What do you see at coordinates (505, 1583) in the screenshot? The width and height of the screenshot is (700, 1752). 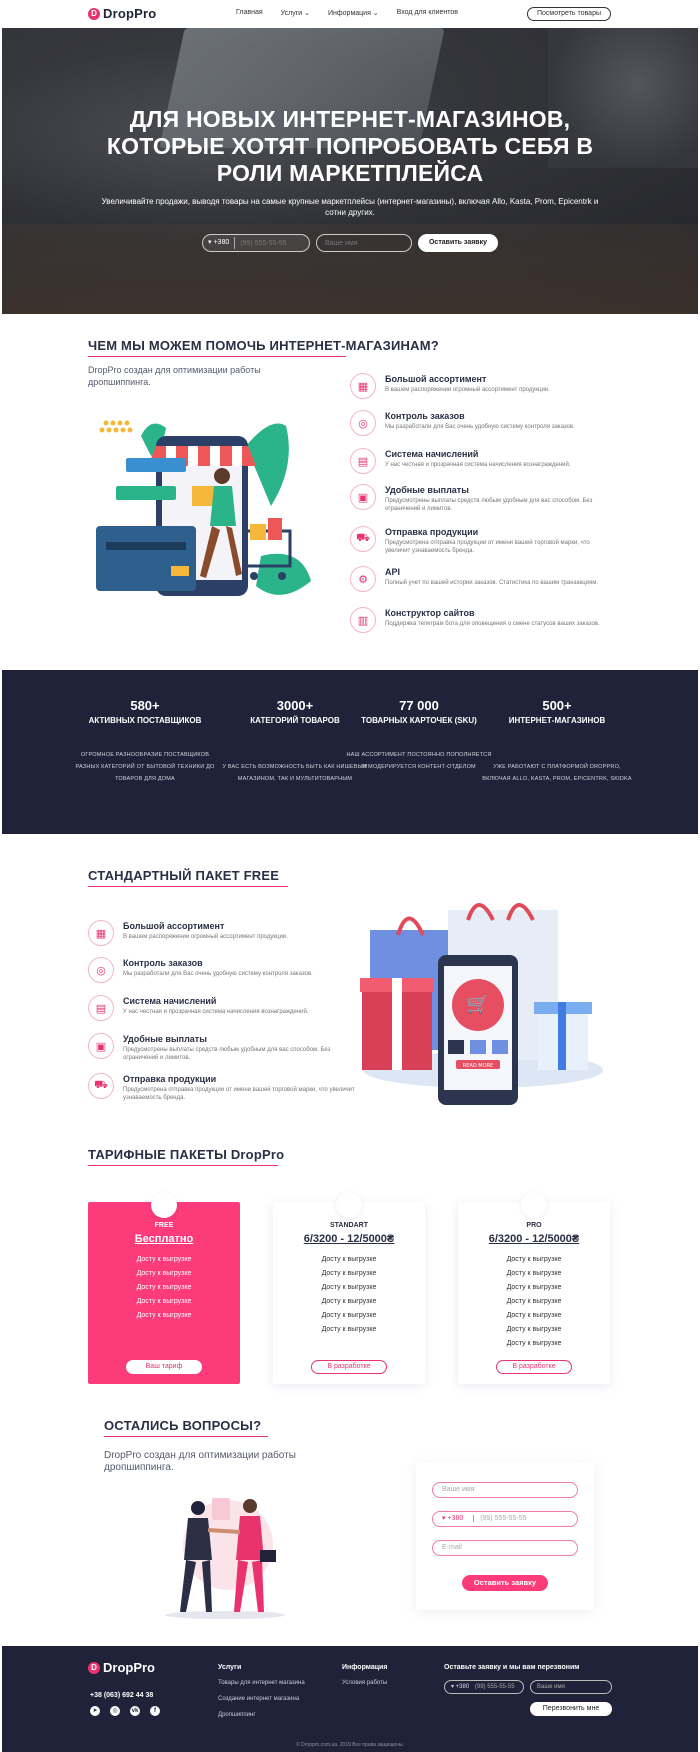 I see `contact-submit-button: Оставить заявку` at bounding box center [505, 1583].